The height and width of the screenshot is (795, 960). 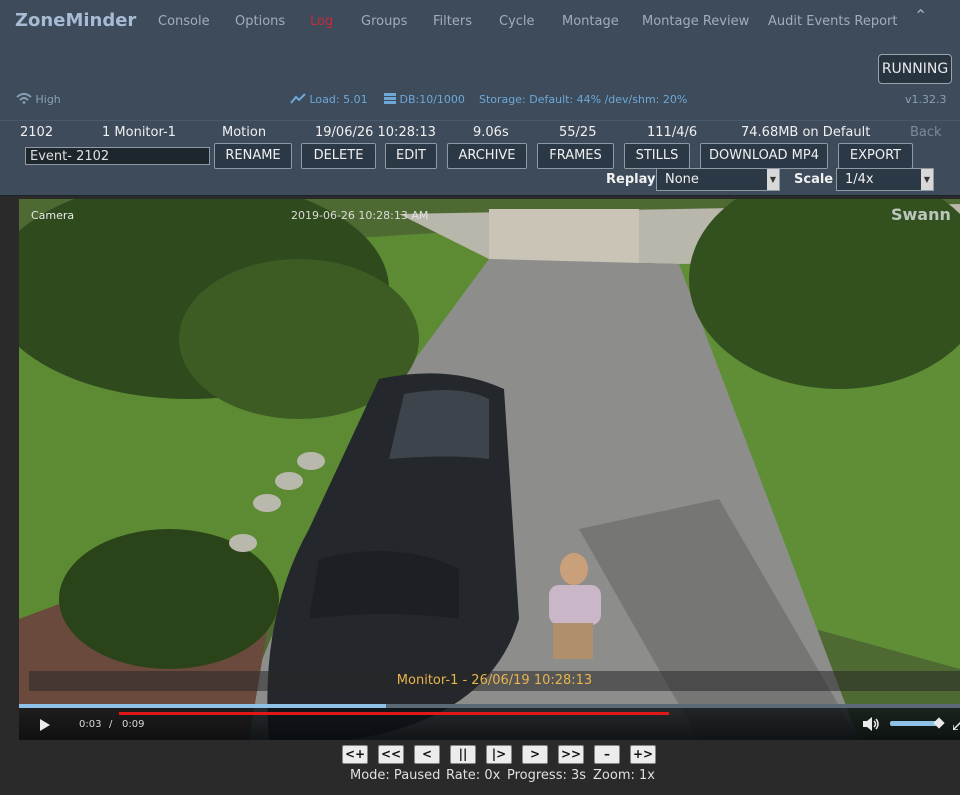 I want to click on fullscreen-icon, so click(x=956, y=726).